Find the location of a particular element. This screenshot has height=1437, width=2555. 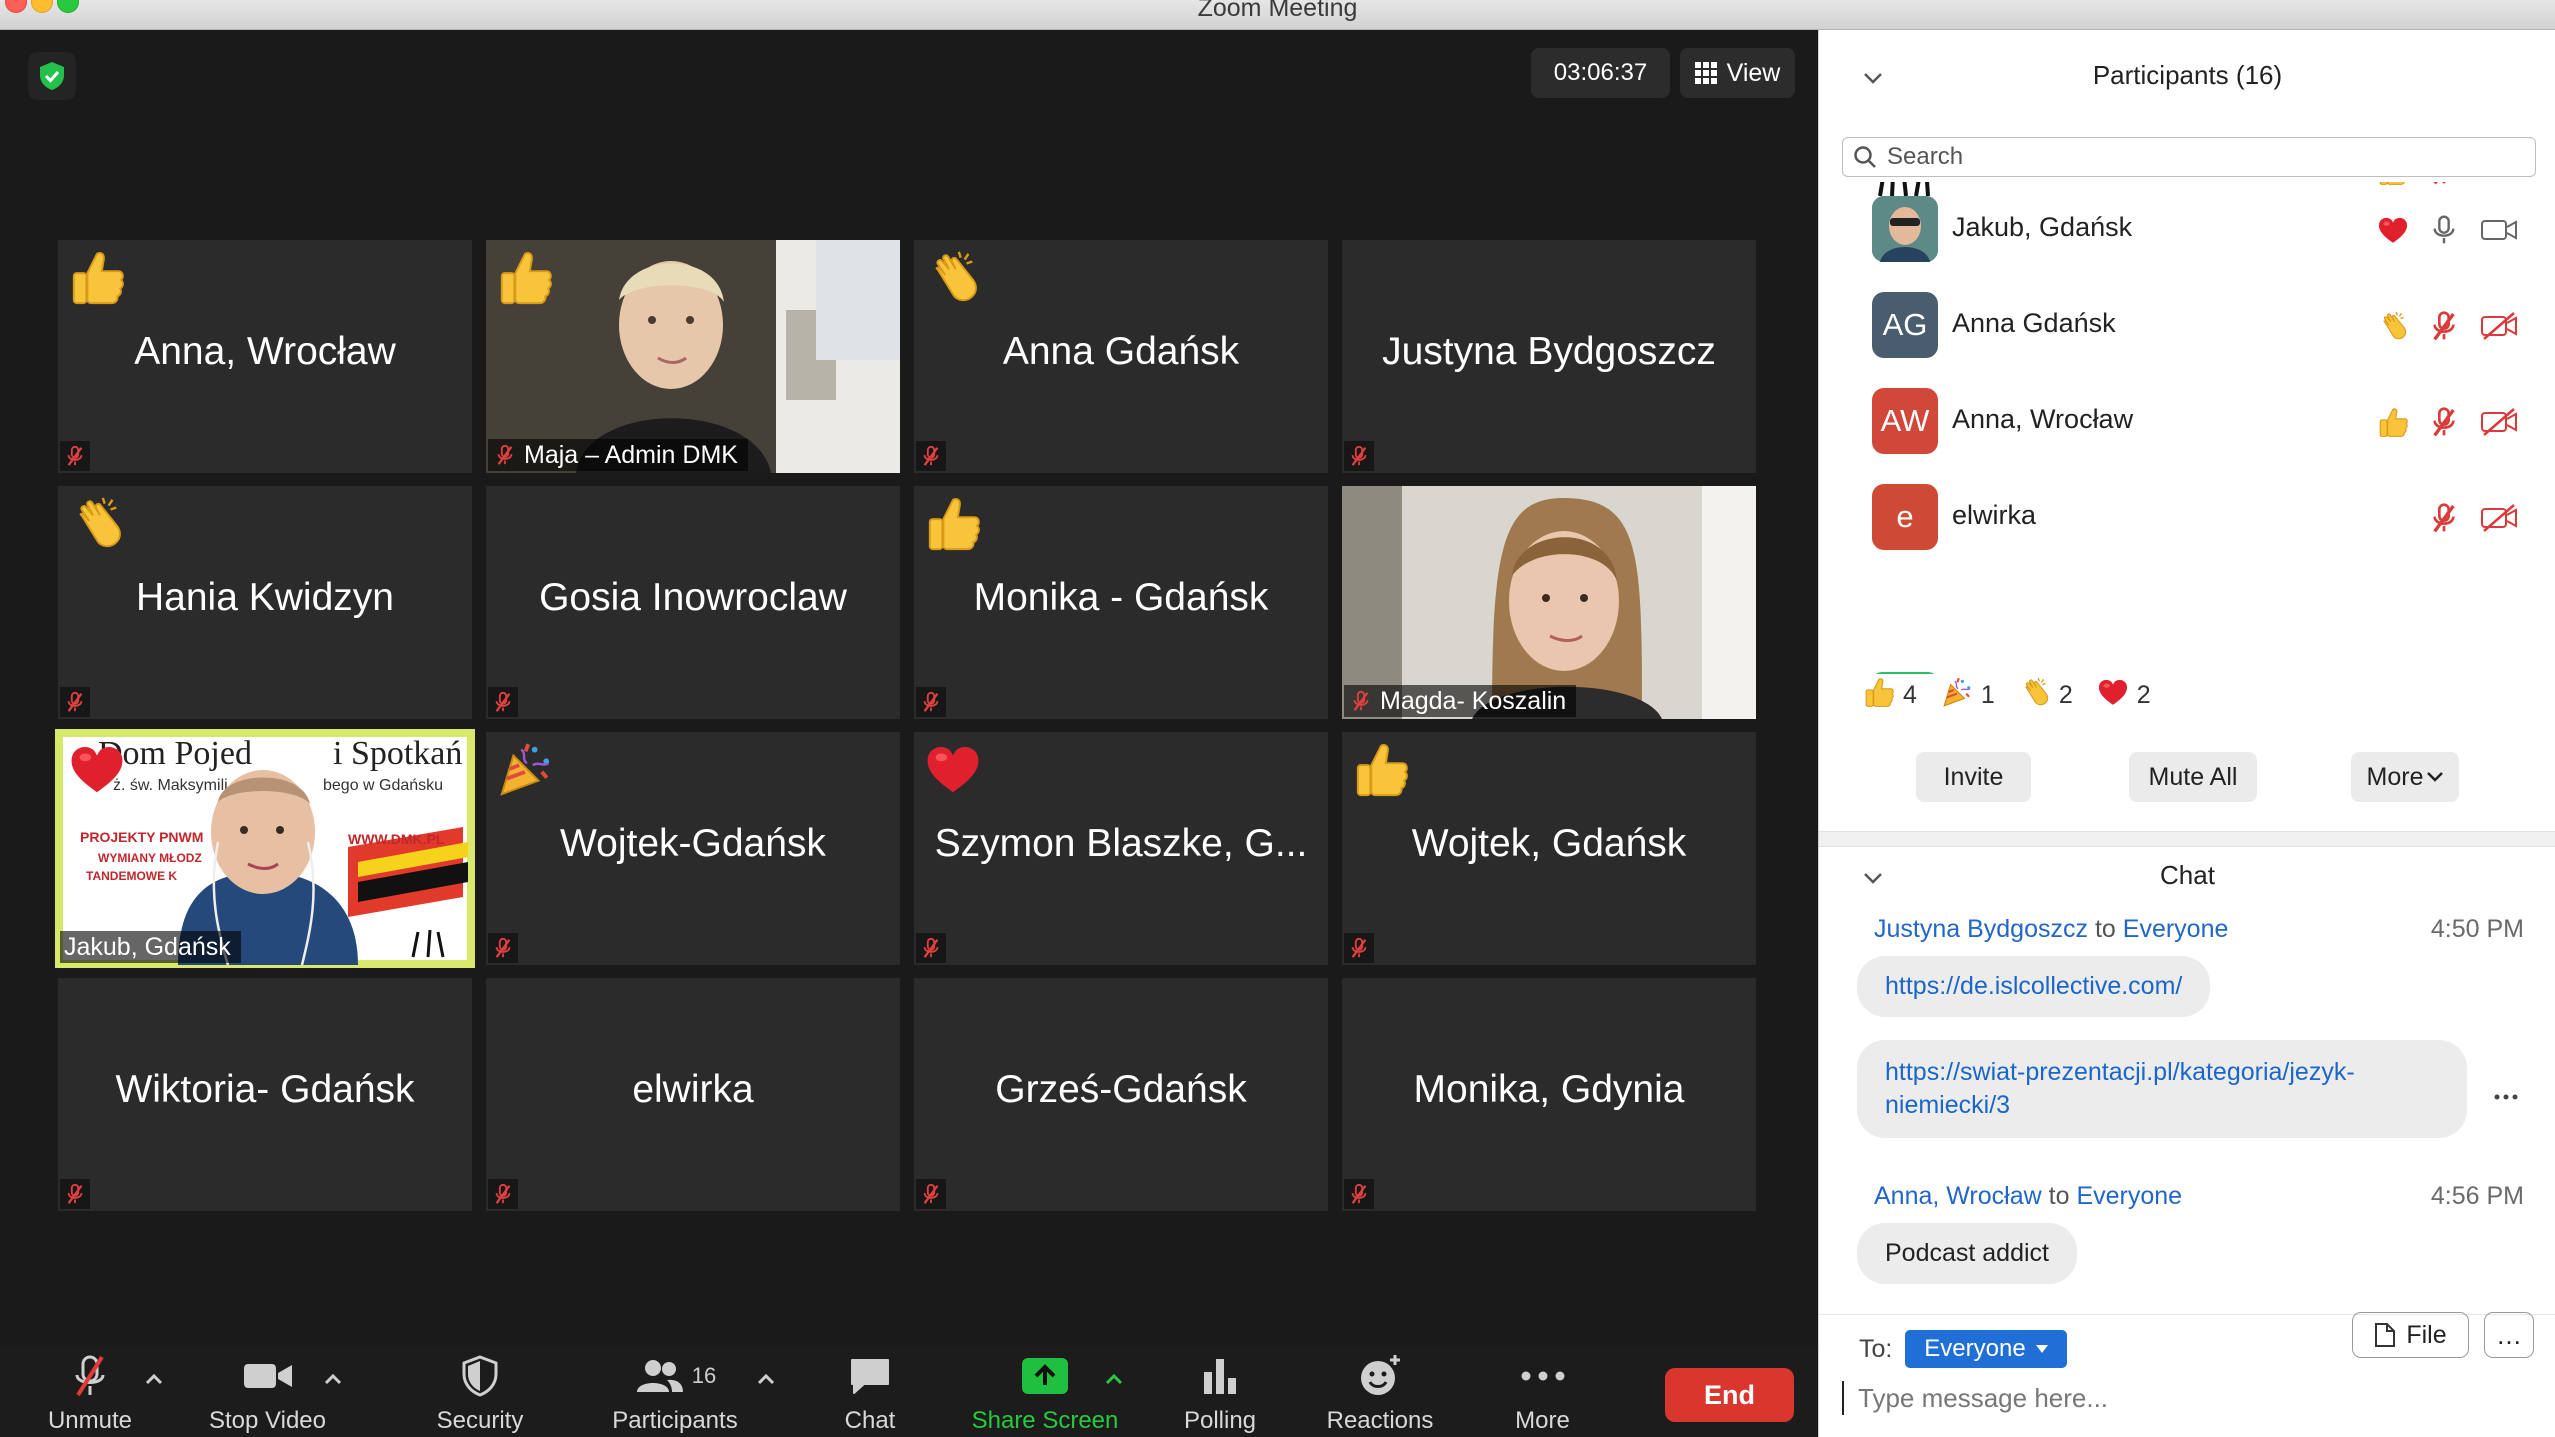

chat-link-line: niemiecki/3 is located at coordinates (1948, 1105).